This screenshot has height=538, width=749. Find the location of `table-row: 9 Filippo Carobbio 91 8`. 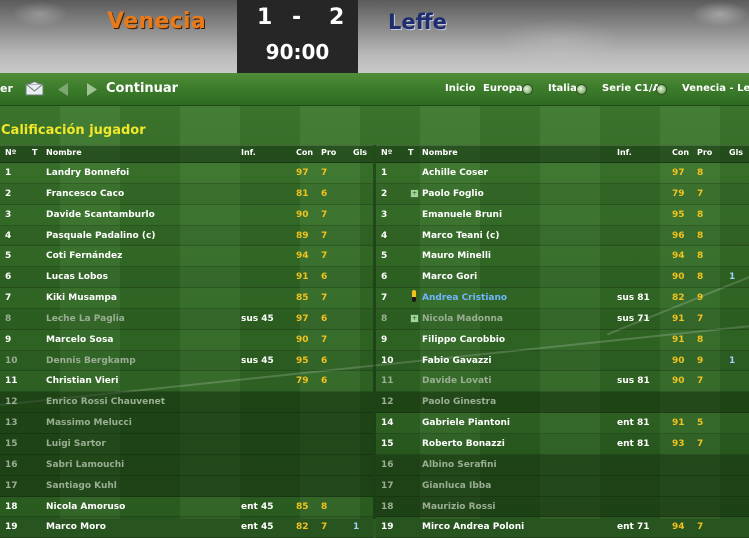

table-row: 9 Filippo Carobbio 91 8 is located at coordinates (562, 340).